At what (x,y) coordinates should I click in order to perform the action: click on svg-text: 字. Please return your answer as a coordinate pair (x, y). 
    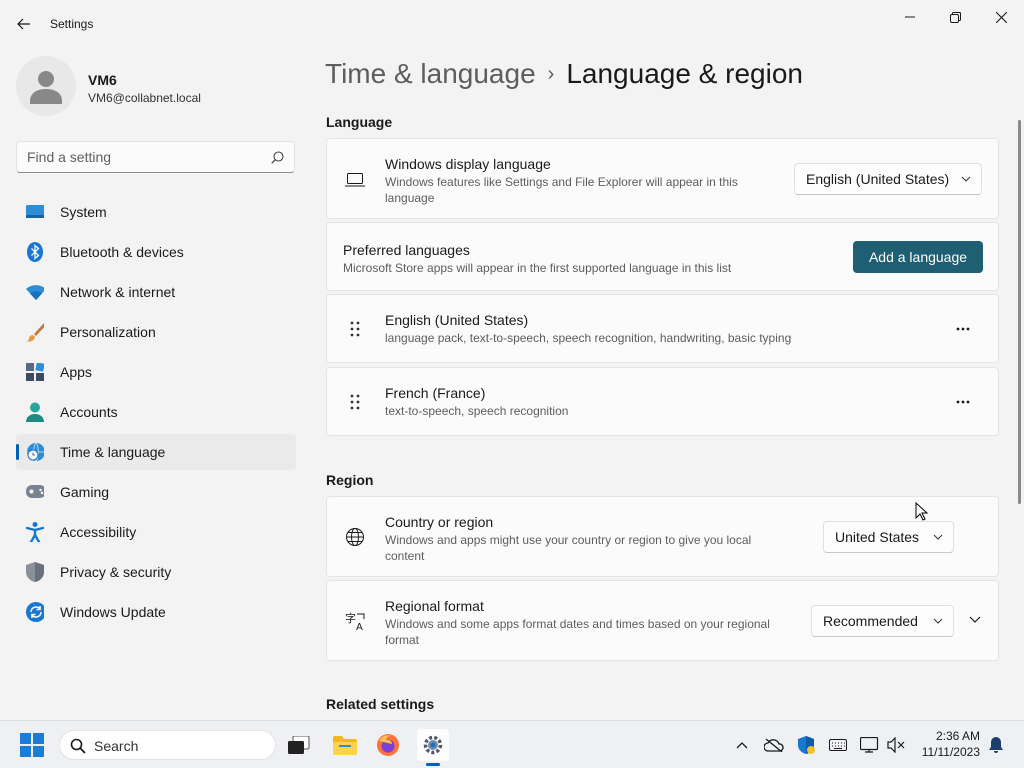
    Looking at the image, I should click on (350, 618).